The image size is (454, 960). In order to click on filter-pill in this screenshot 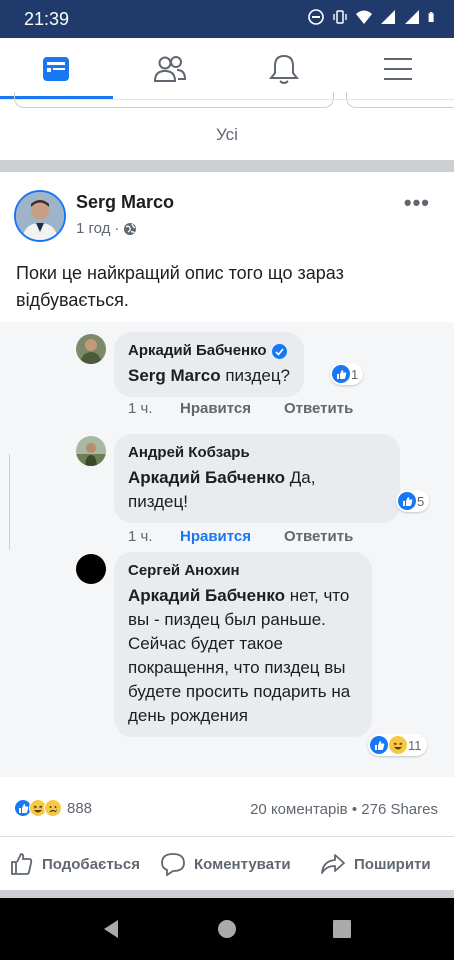, I will do `click(174, 100)`.